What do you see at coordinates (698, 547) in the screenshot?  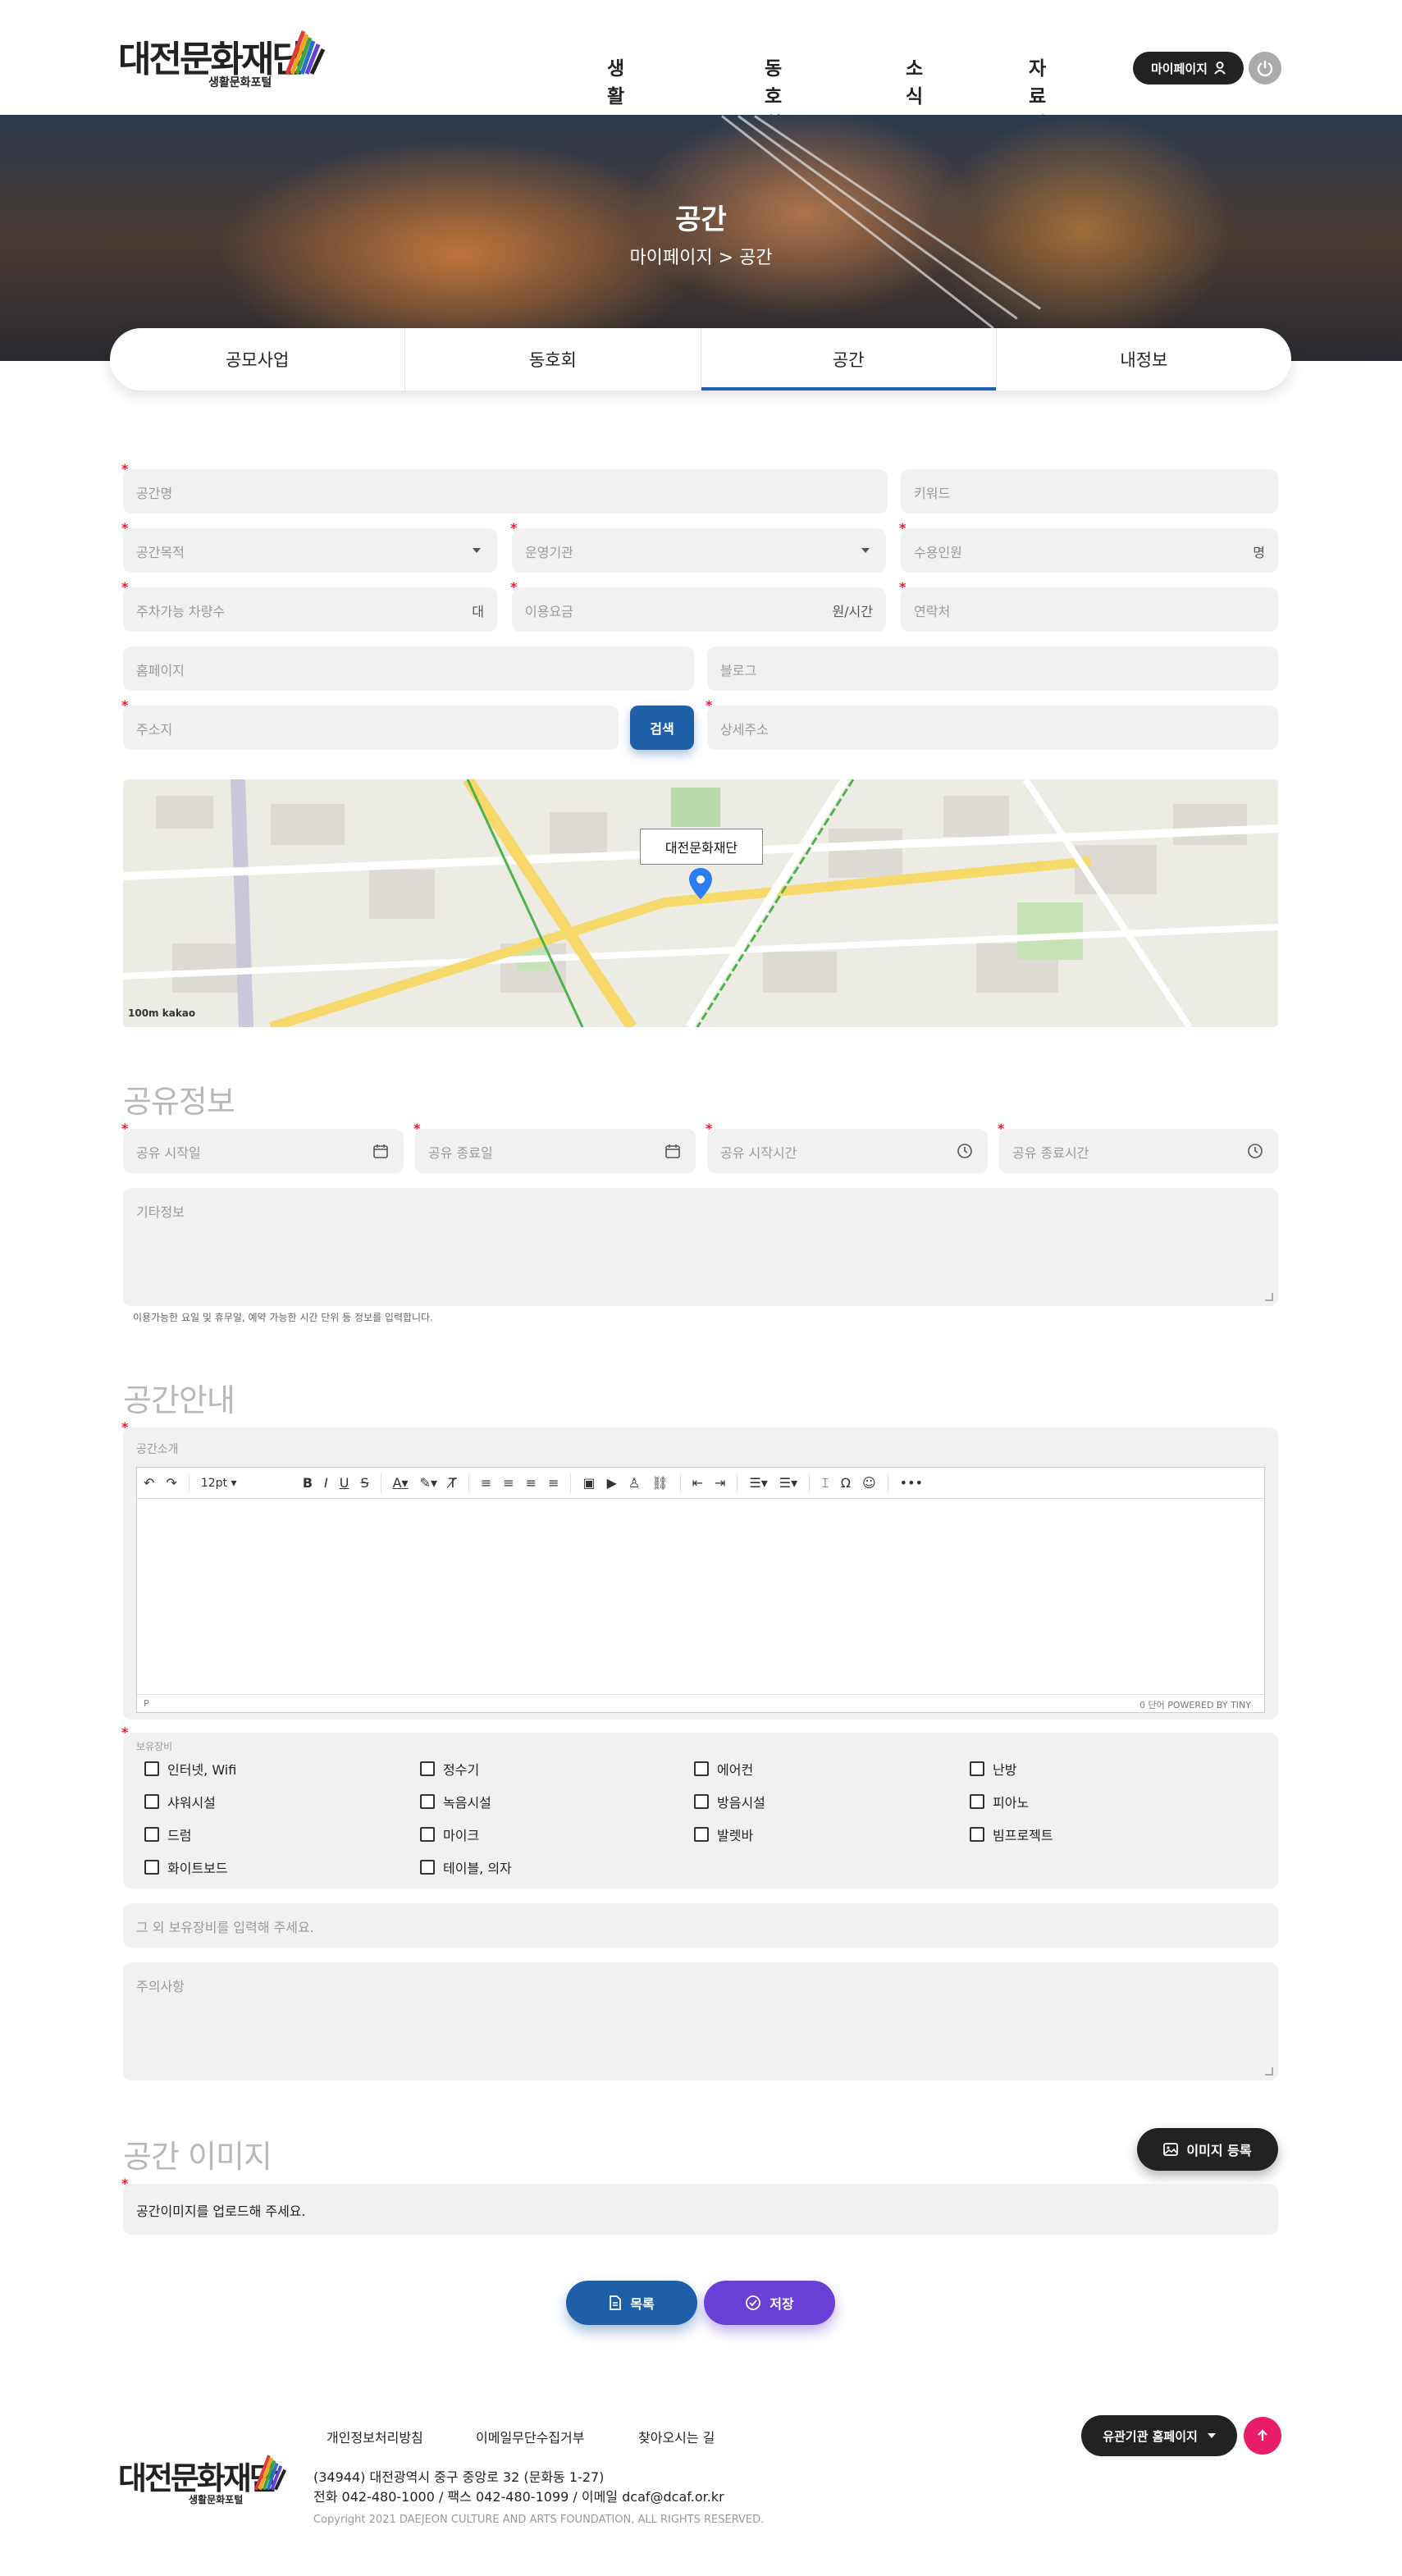 I see `operator-select: * 운영기관` at bounding box center [698, 547].